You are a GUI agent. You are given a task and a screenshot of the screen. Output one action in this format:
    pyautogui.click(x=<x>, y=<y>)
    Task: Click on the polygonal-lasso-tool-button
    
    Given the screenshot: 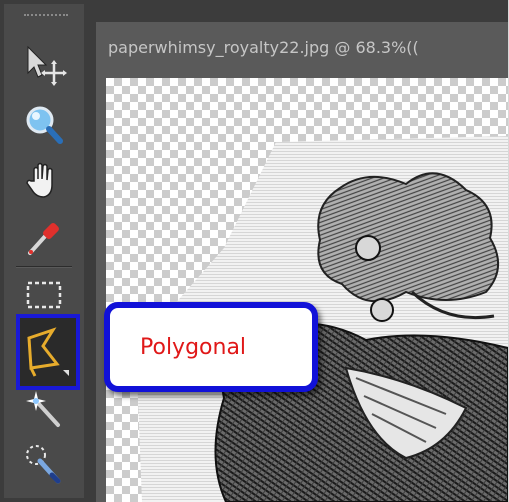 What is the action you would take?
    pyautogui.click(x=48, y=352)
    